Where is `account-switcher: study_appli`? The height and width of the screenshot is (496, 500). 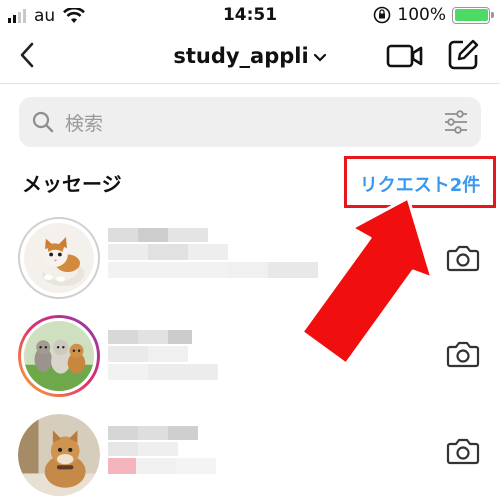
account-switcher: study_appli is located at coordinates (250, 56).